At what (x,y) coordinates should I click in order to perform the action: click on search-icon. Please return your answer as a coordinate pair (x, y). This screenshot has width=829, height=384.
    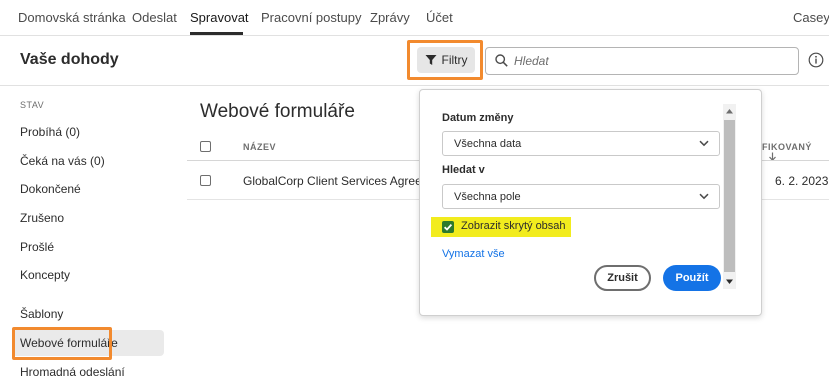
    Looking at the image, I should click on (501, 60).